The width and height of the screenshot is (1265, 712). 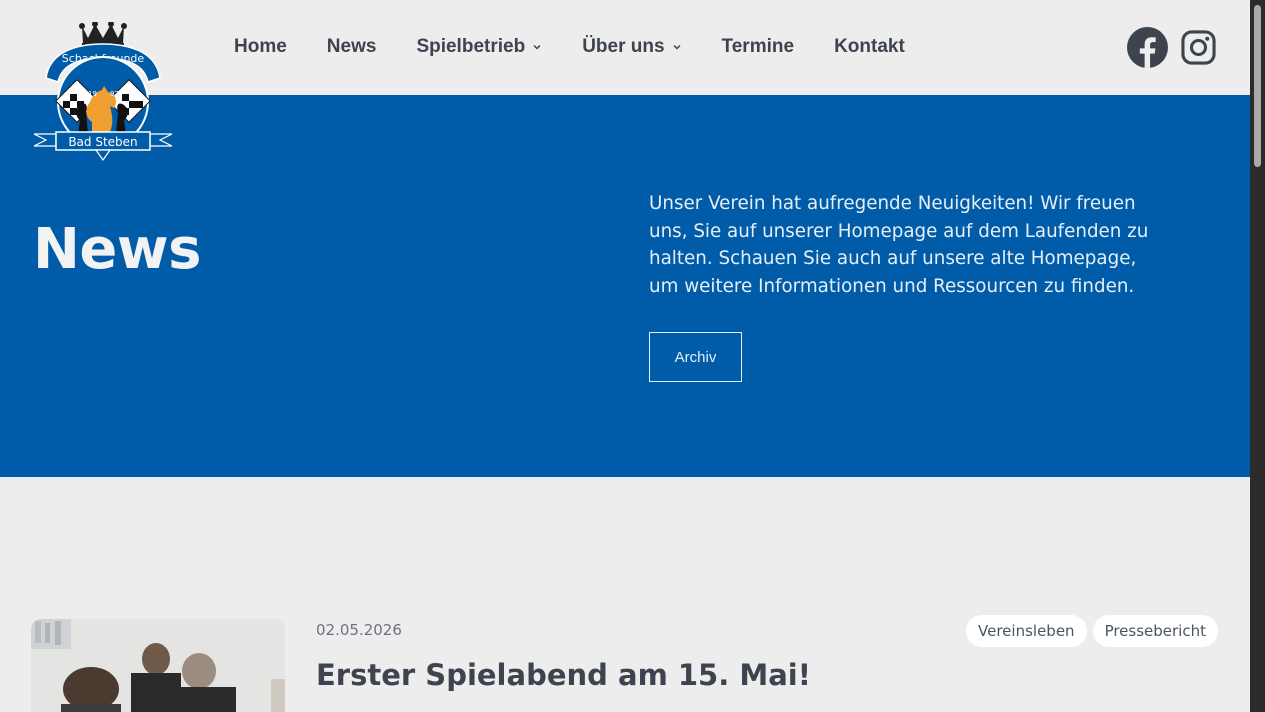 What do you see at coordinates (92, 94) in the screenshot?
I see `logo-year-left: 19` at bounding box center [92, 94].